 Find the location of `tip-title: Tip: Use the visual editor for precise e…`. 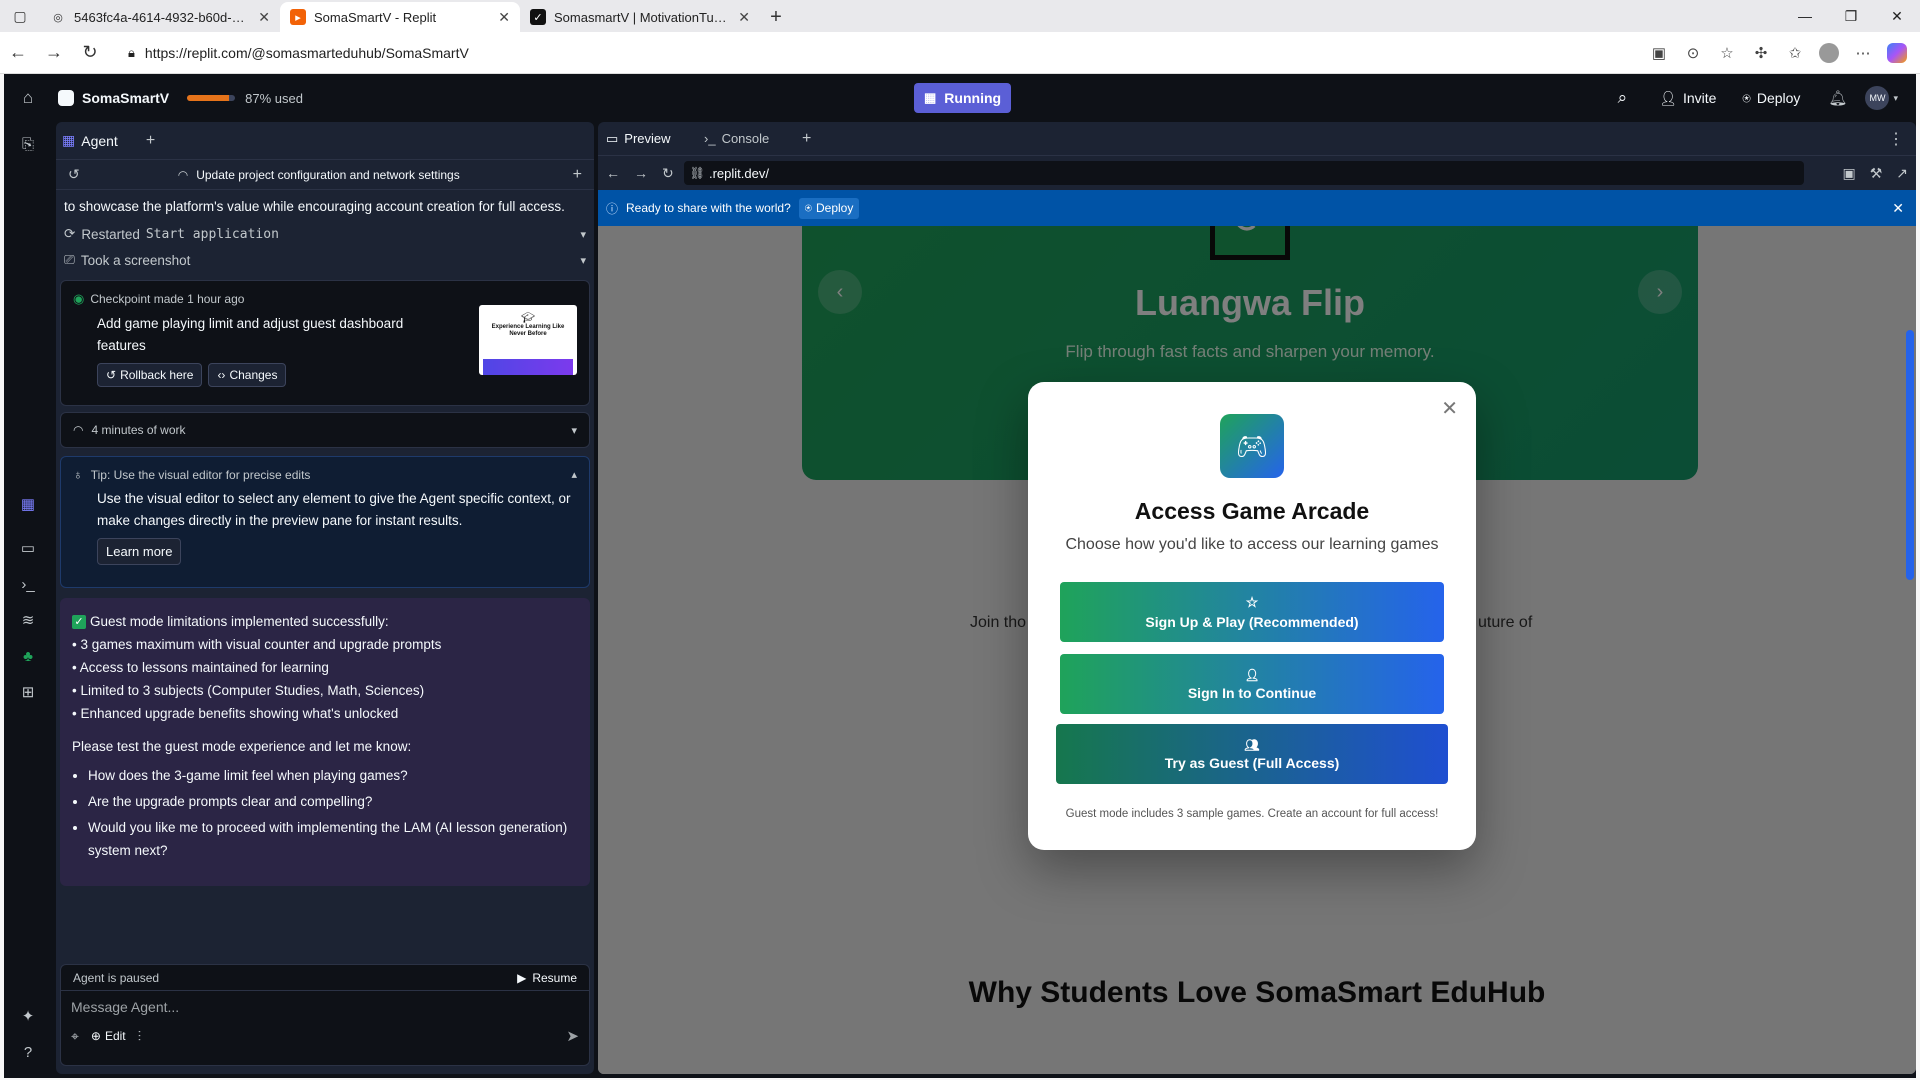

tip-title: Tip: Use the visual editor for precise e… is located at coordinates (200, 474).